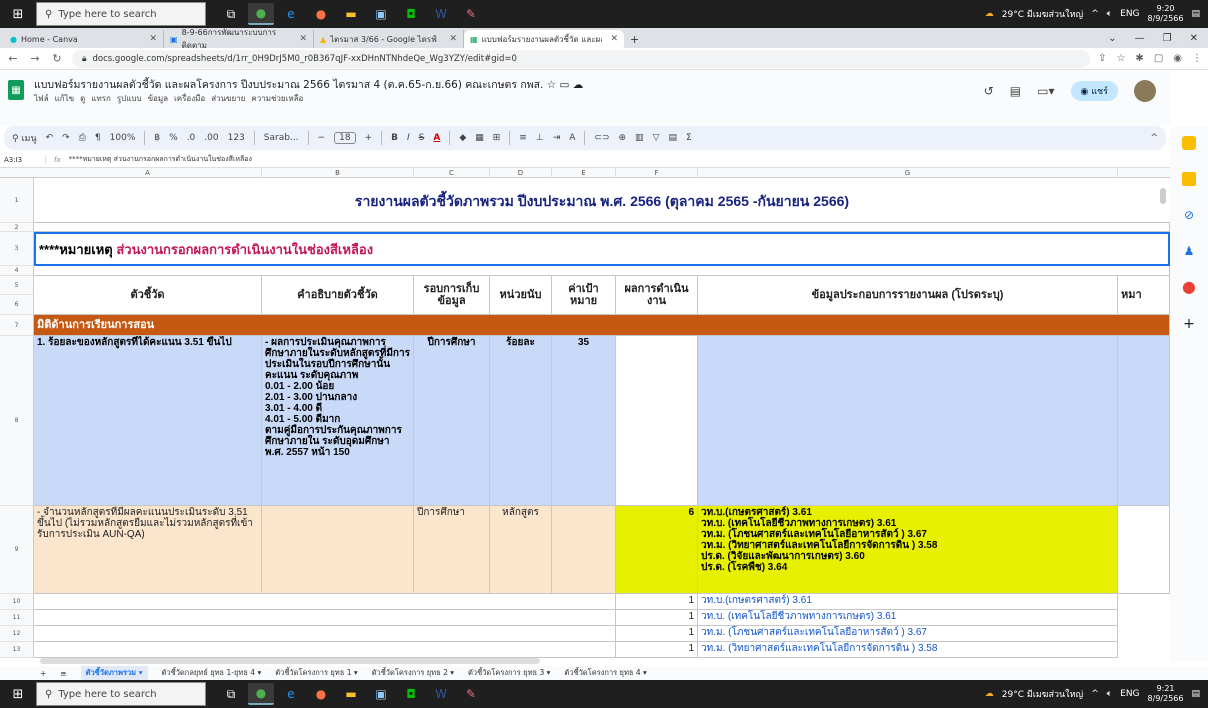  I want to click on menu-data: ข้อมูล, so click(158, 98).